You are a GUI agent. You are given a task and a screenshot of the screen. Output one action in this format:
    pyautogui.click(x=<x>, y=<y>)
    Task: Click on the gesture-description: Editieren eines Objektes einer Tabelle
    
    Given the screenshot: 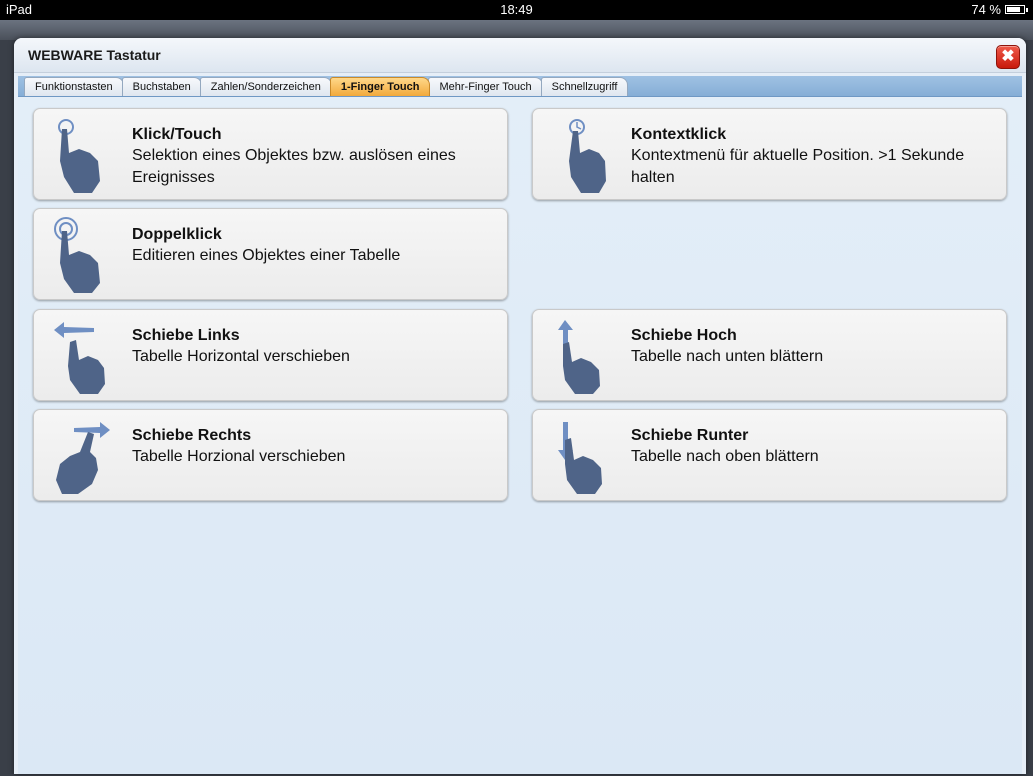 What is the action you would take?
    pyautogui.click(x=266, y=255)
    